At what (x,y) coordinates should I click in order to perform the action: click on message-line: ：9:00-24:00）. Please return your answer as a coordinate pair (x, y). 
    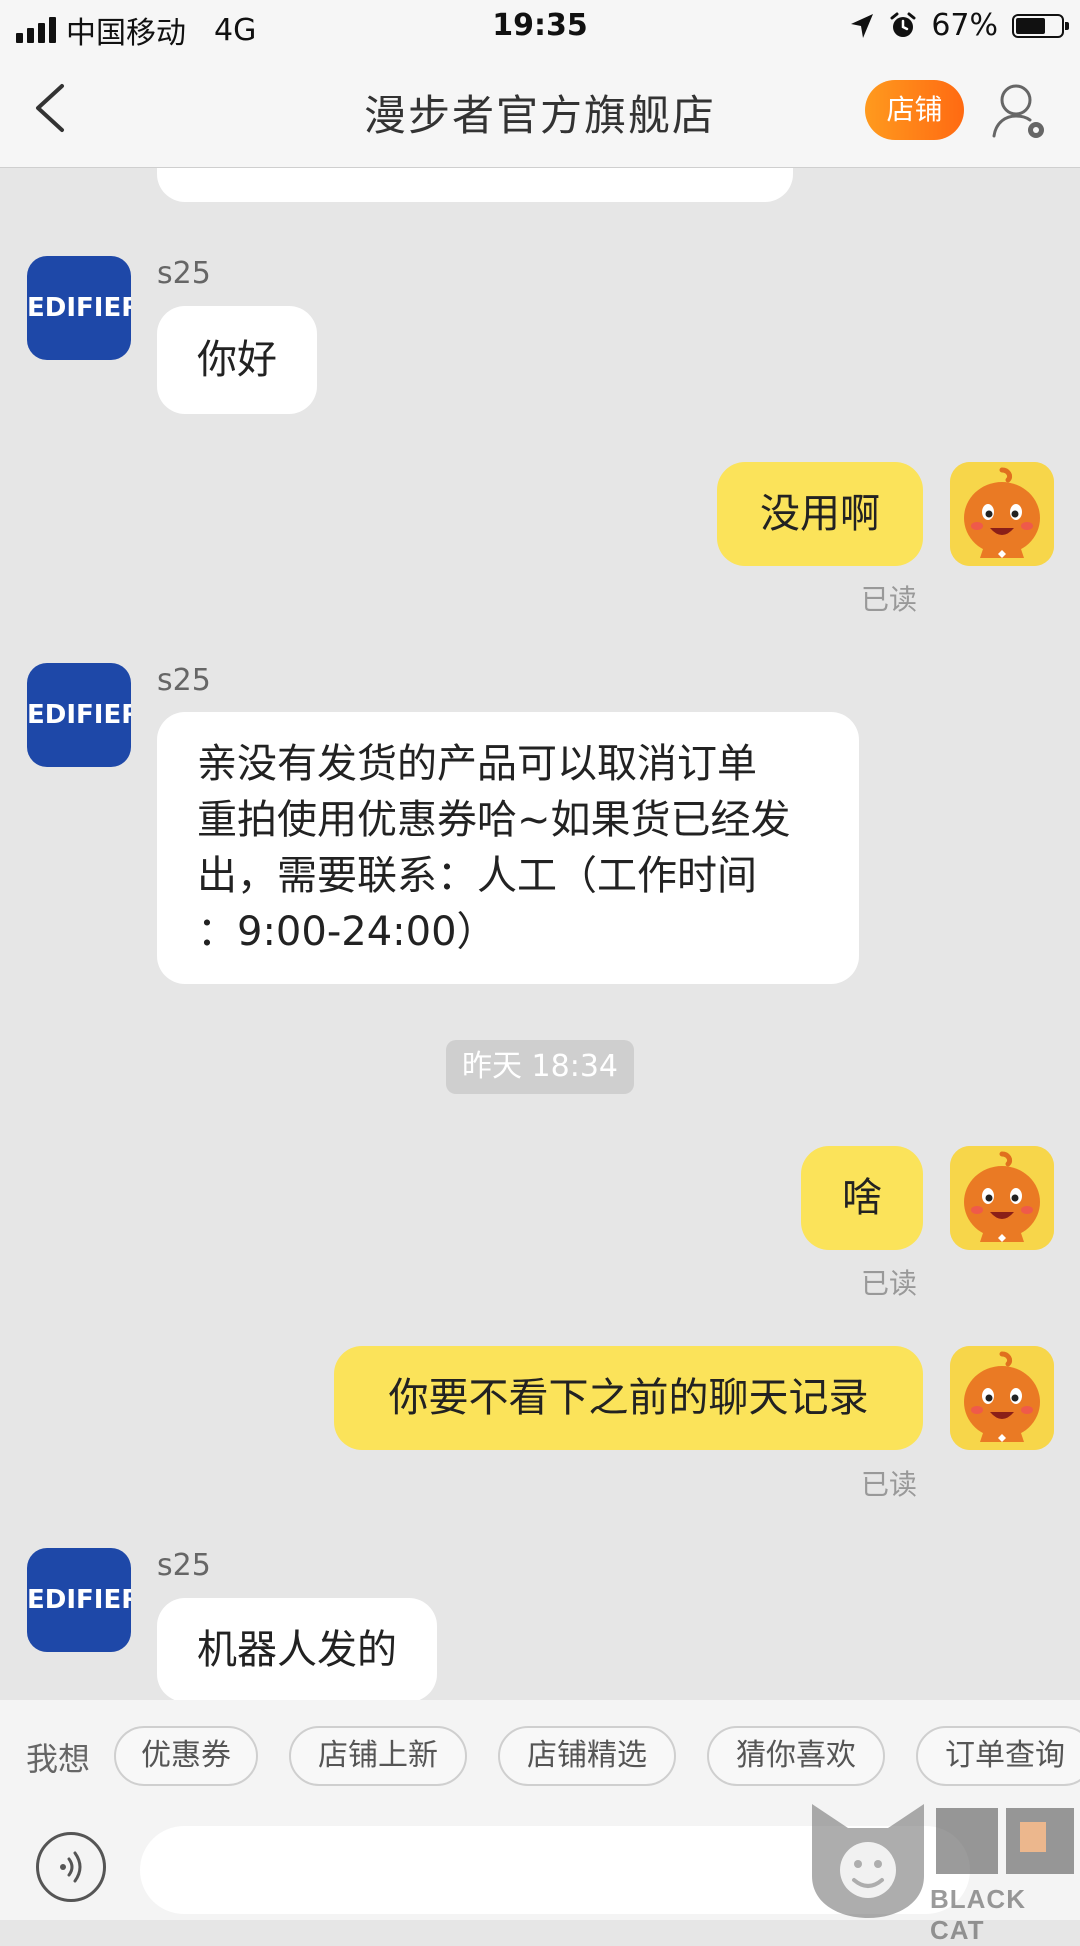
    Looking at the image, I should click on (347, 932).